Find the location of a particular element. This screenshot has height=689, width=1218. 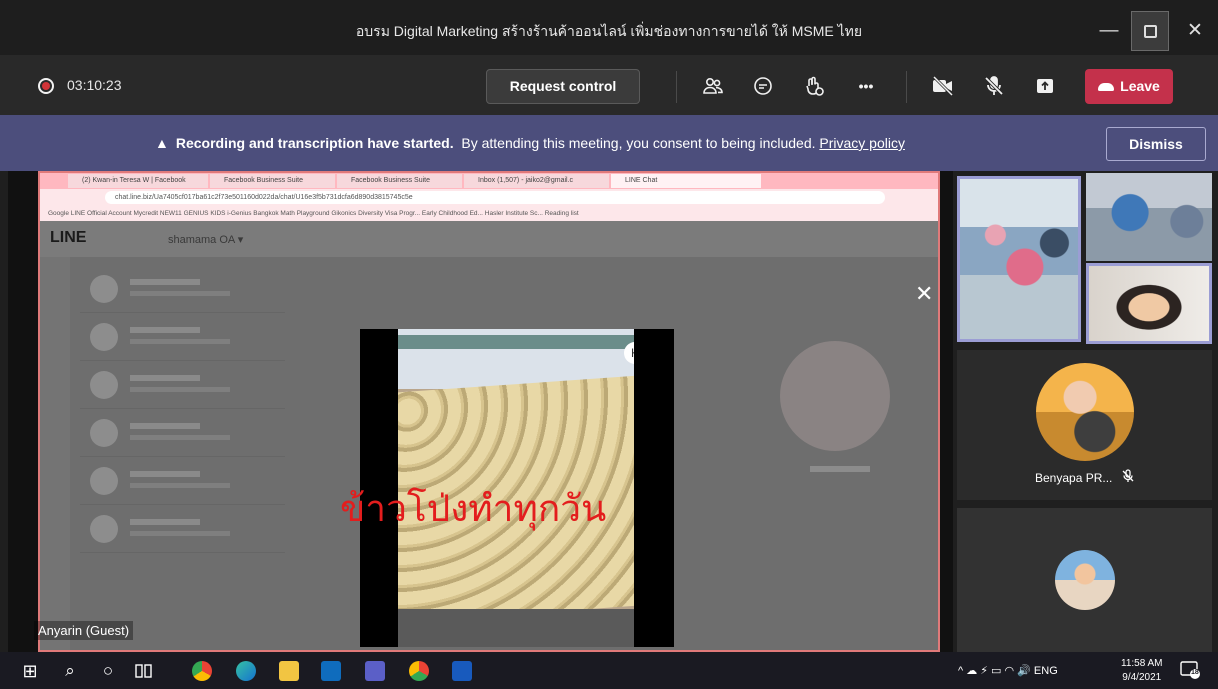

chrome-profile-icon is located at coordinates (419, 671).